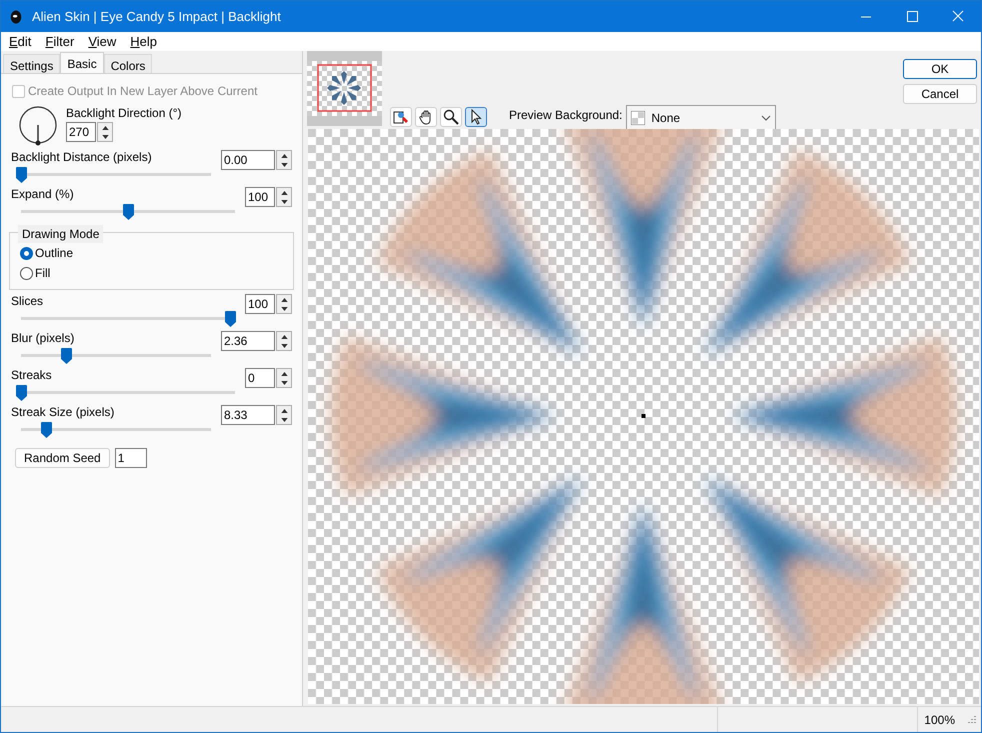 Image resolution: width=982 pixels, height=733 pixels. Describe the element at coordinates (16, 16) in the screenshot. I see `alien-head-icon` at that location.